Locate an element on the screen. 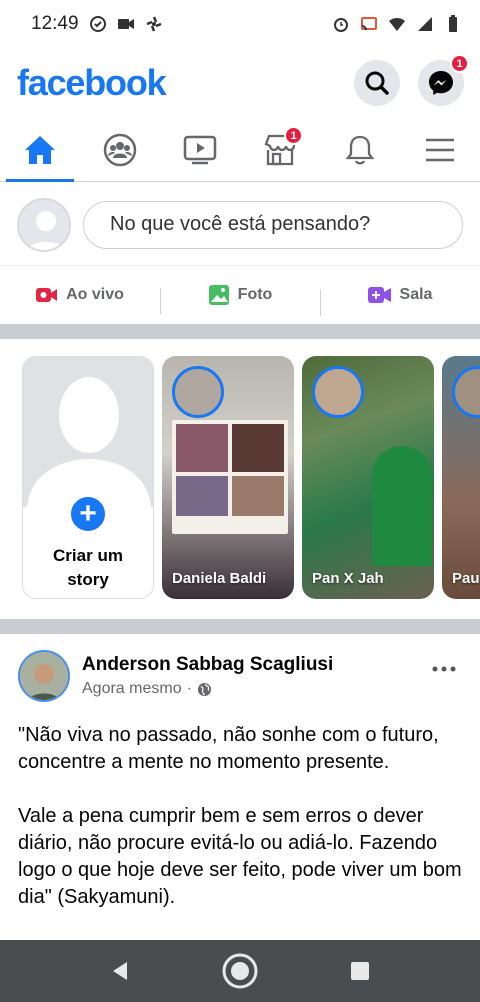  video-camera-icon is located at coordinates (125, 24).